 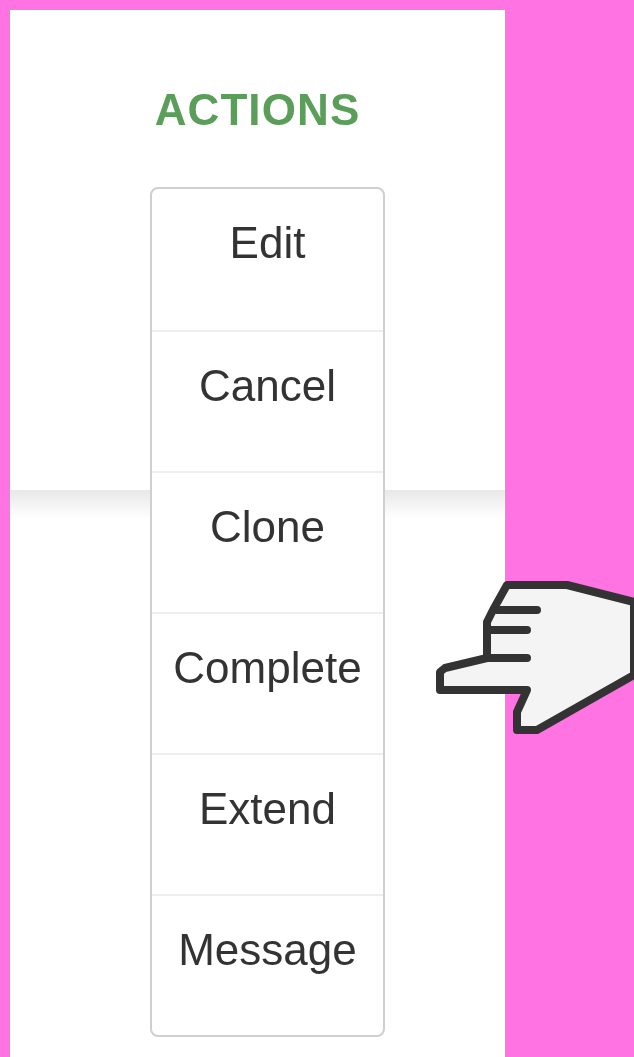 I want to click on menu-item: Edit, so click(x=267, y=259).